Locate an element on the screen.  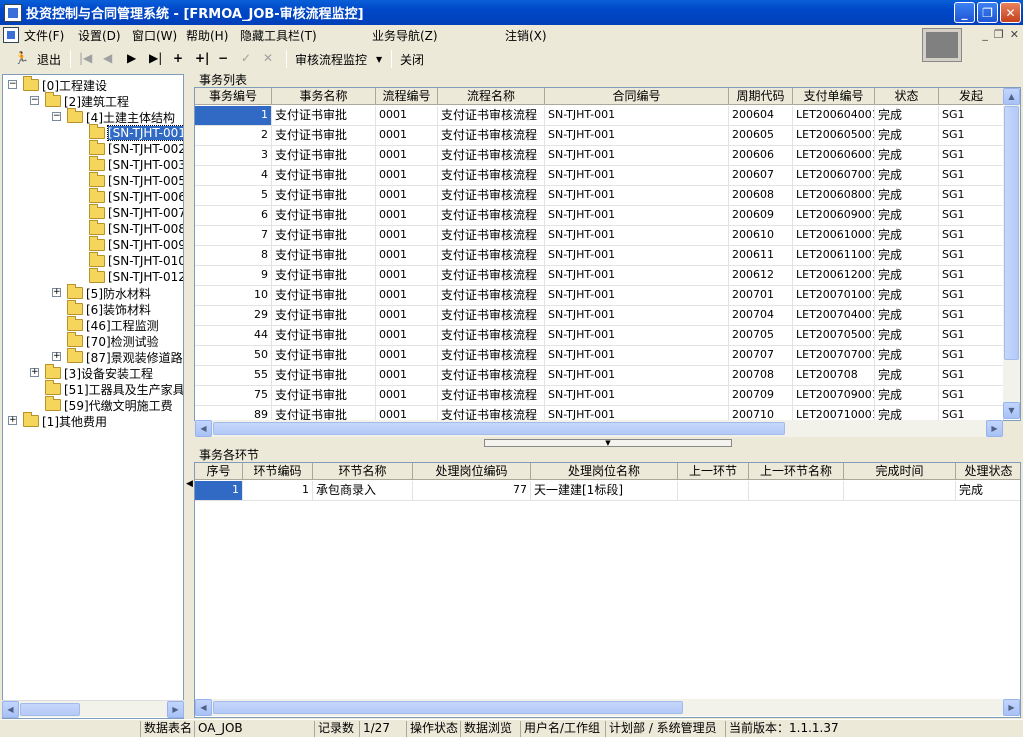
first-record-button: |◀ is located at coordinates (85, 58).